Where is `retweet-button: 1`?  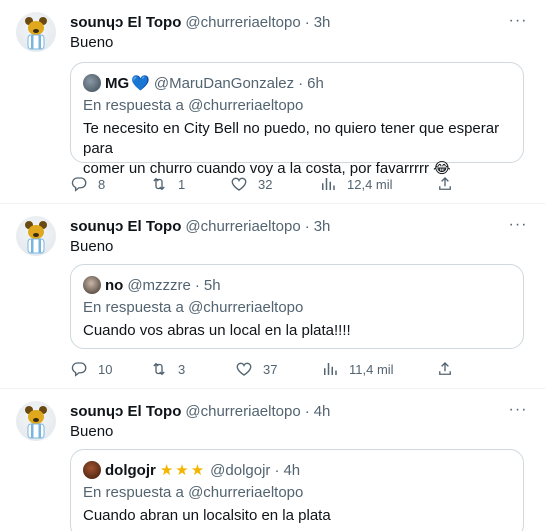 retweet-button: 1 is located at coordinates (167, 184).